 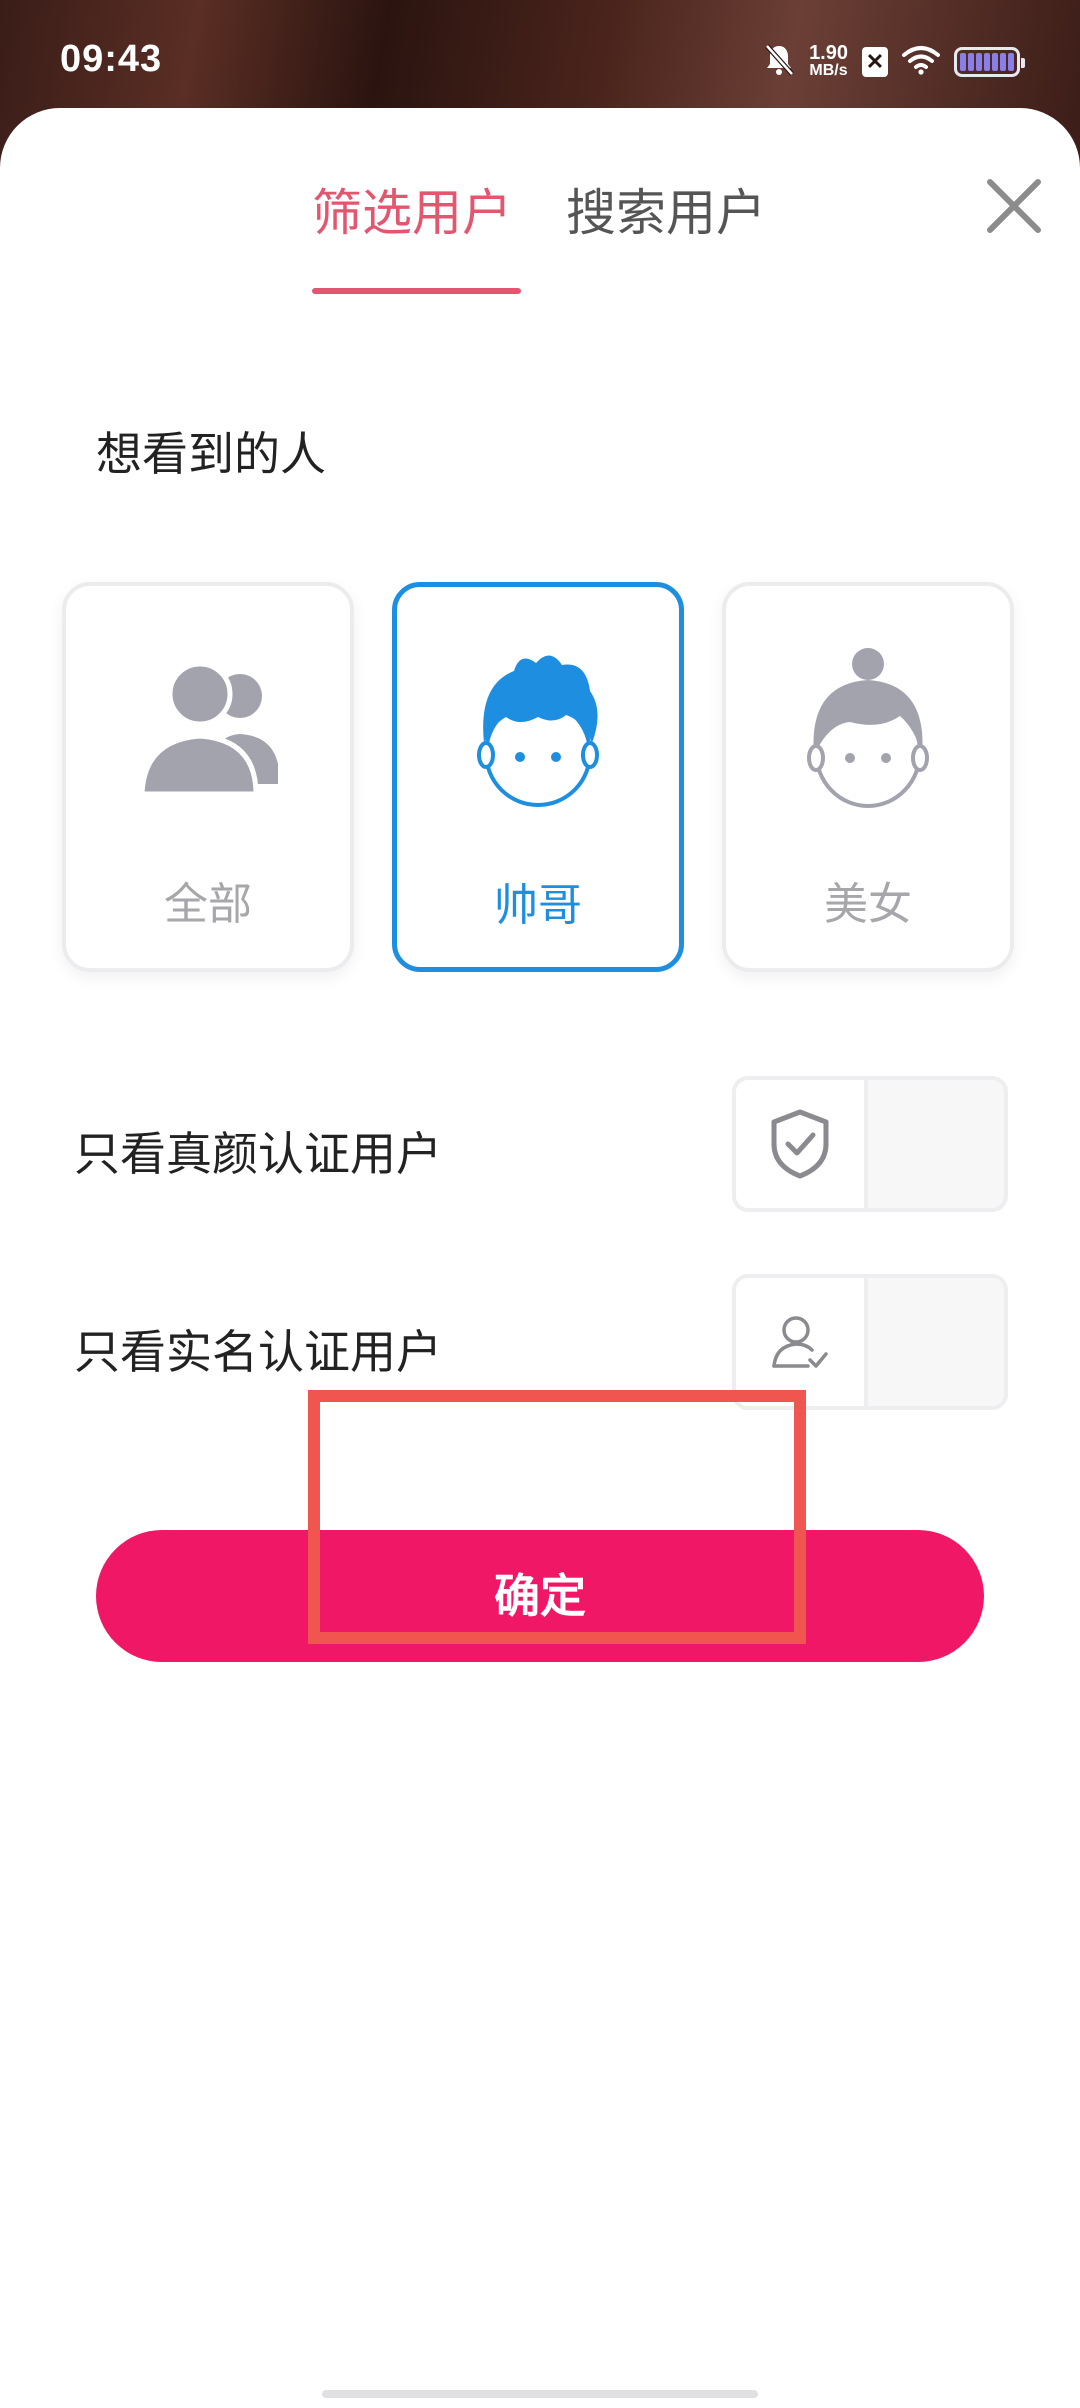 What do you see at coordinates (208, 729) in the screenshot?
I see `group-users-icon` at bounding box center [208, 729].